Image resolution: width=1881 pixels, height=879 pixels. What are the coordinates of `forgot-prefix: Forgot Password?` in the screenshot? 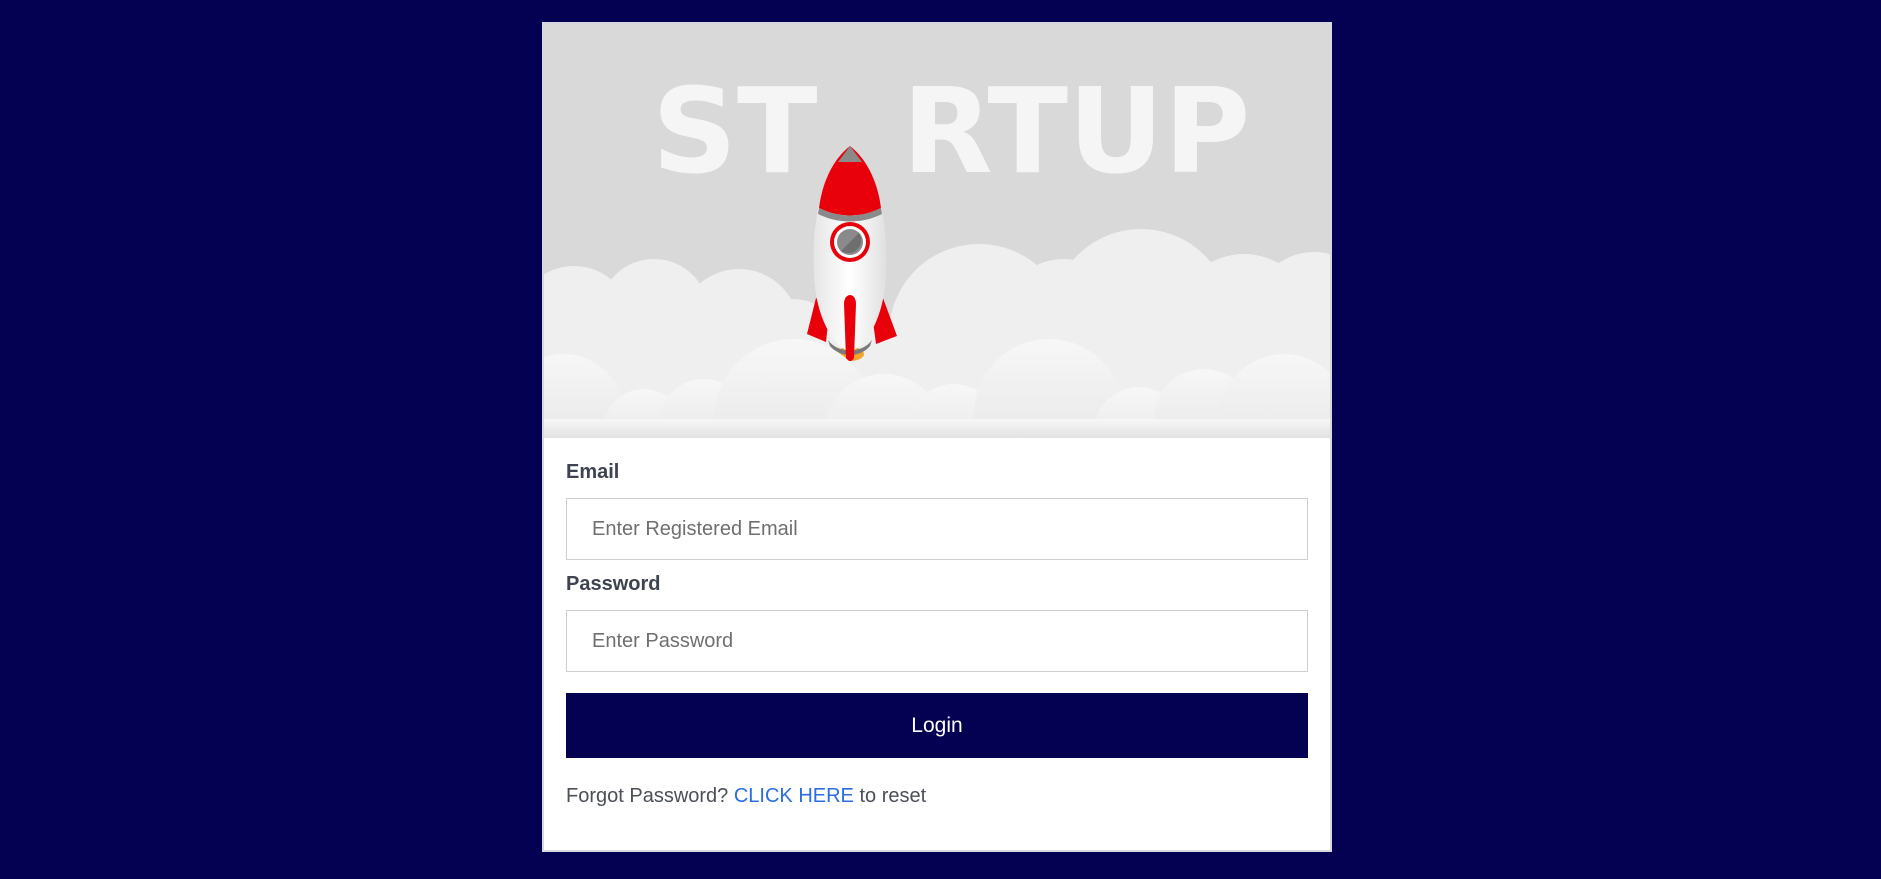 It's located at (647, 796).